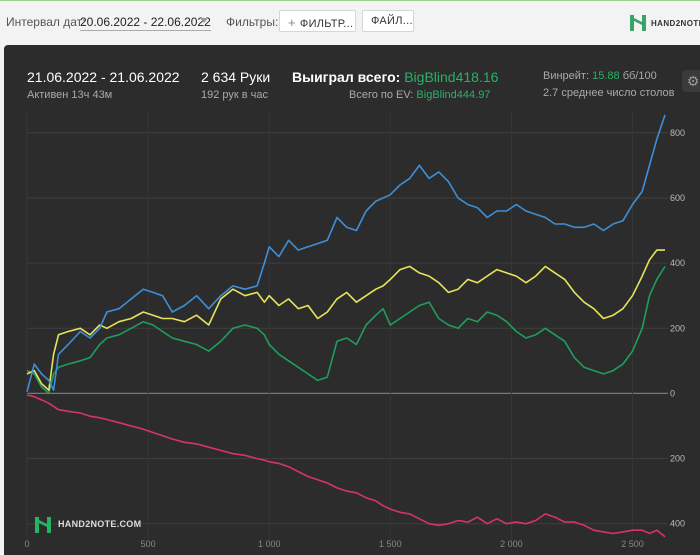  I want to click on x-tick-label: 500, so click(148, 543).